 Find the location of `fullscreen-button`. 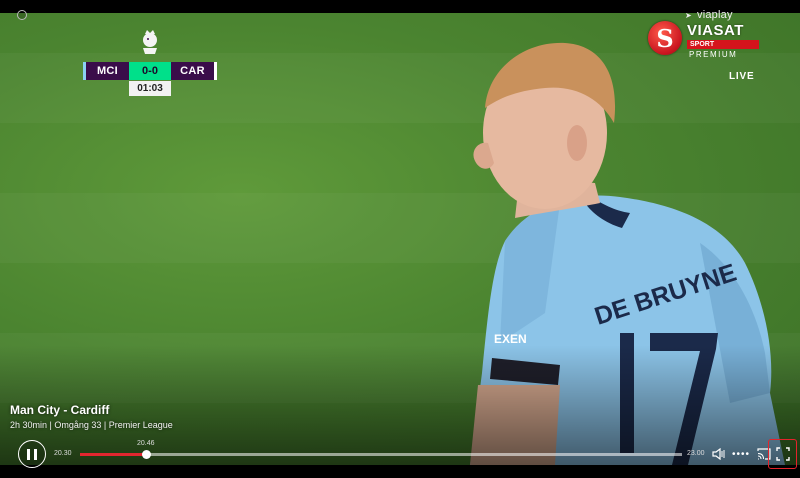

fullscreen-button is located at coordinates (782, 454).